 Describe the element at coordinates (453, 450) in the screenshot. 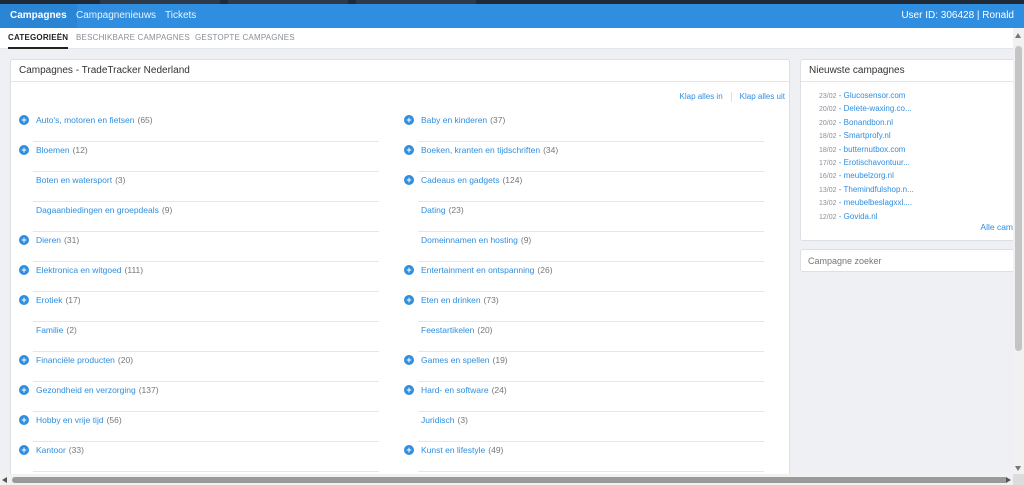

I see `category-name: Kunst en lifestyle` at that location.